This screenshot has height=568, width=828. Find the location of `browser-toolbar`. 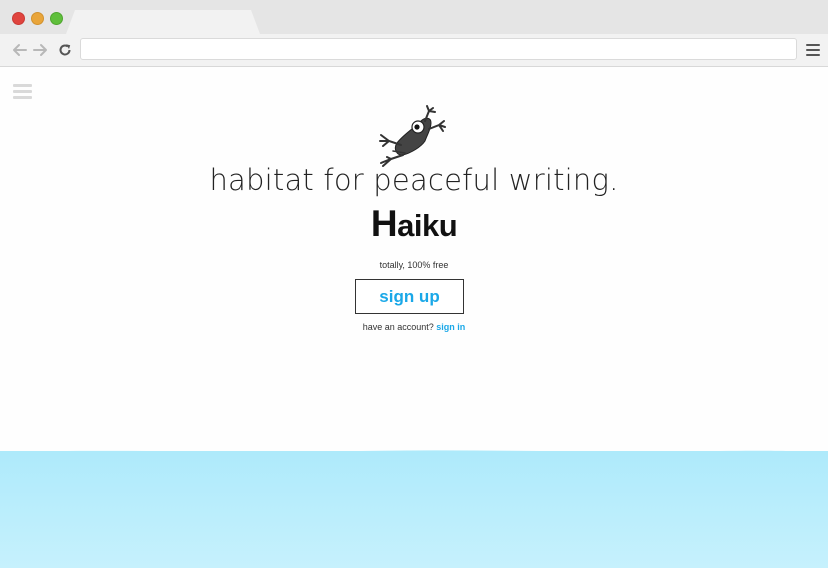

browser-toolbar is located at coordinates (414, 50).